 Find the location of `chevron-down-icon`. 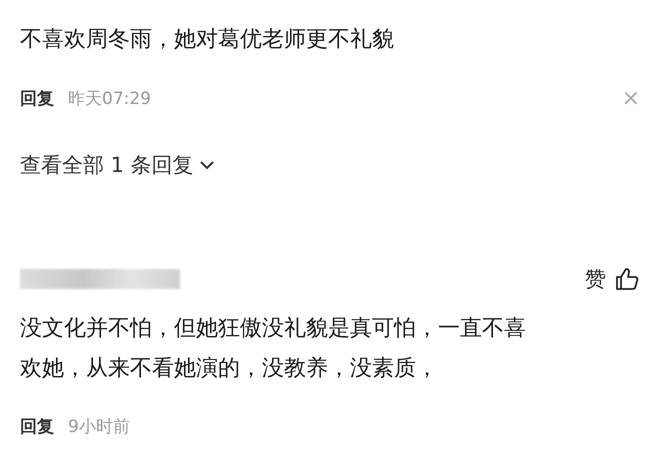

chevron-down-icon is located at coordinates (207, 165).